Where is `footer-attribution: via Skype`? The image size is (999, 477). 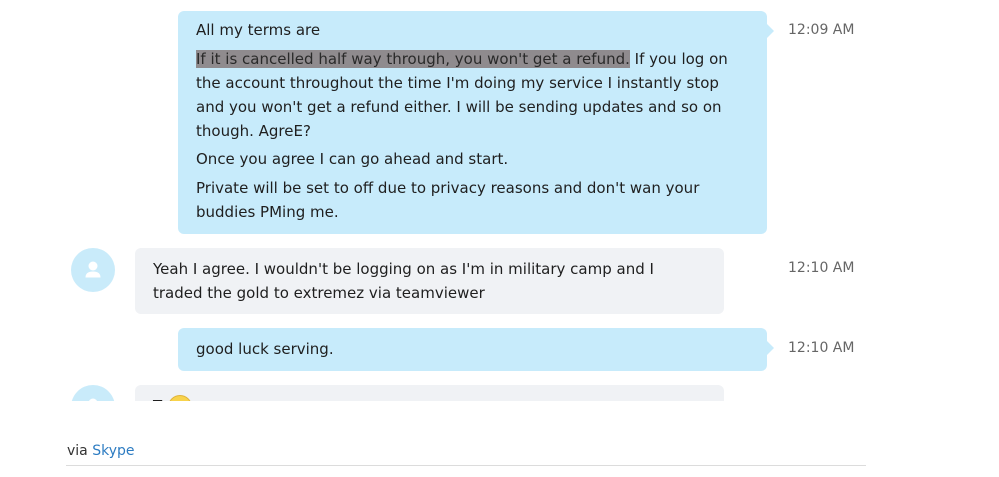
footer-attribution: via Skype is located at coordinates (101, 451).